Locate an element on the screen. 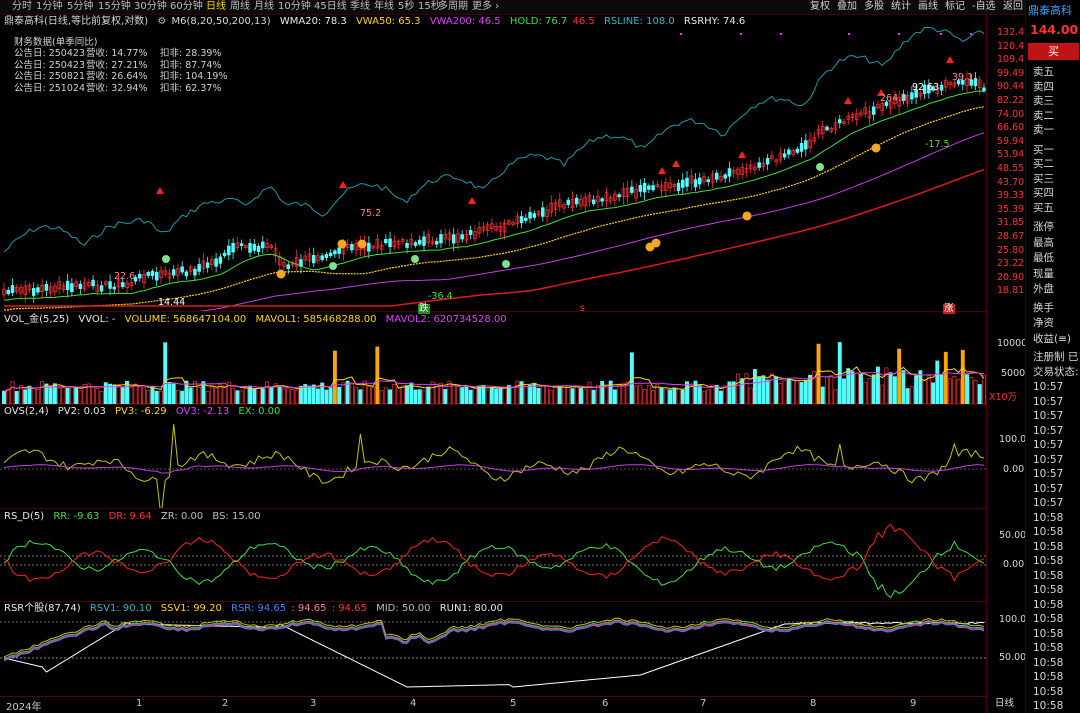 The width and height of the screenshot is (1080, 713). period-tab-8: 月线 is located at coordinates (264, 7).